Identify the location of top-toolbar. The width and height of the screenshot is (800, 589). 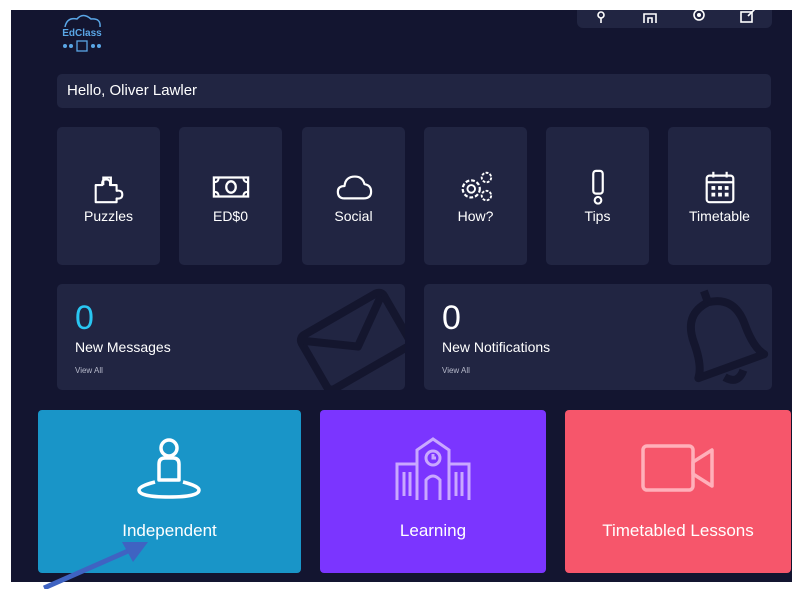
(674, 19).